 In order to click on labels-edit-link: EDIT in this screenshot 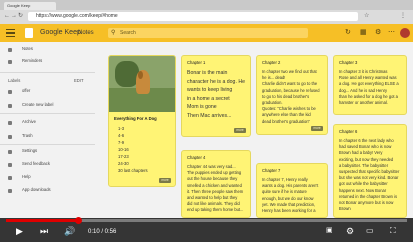, I will do `click(79, 81)`.